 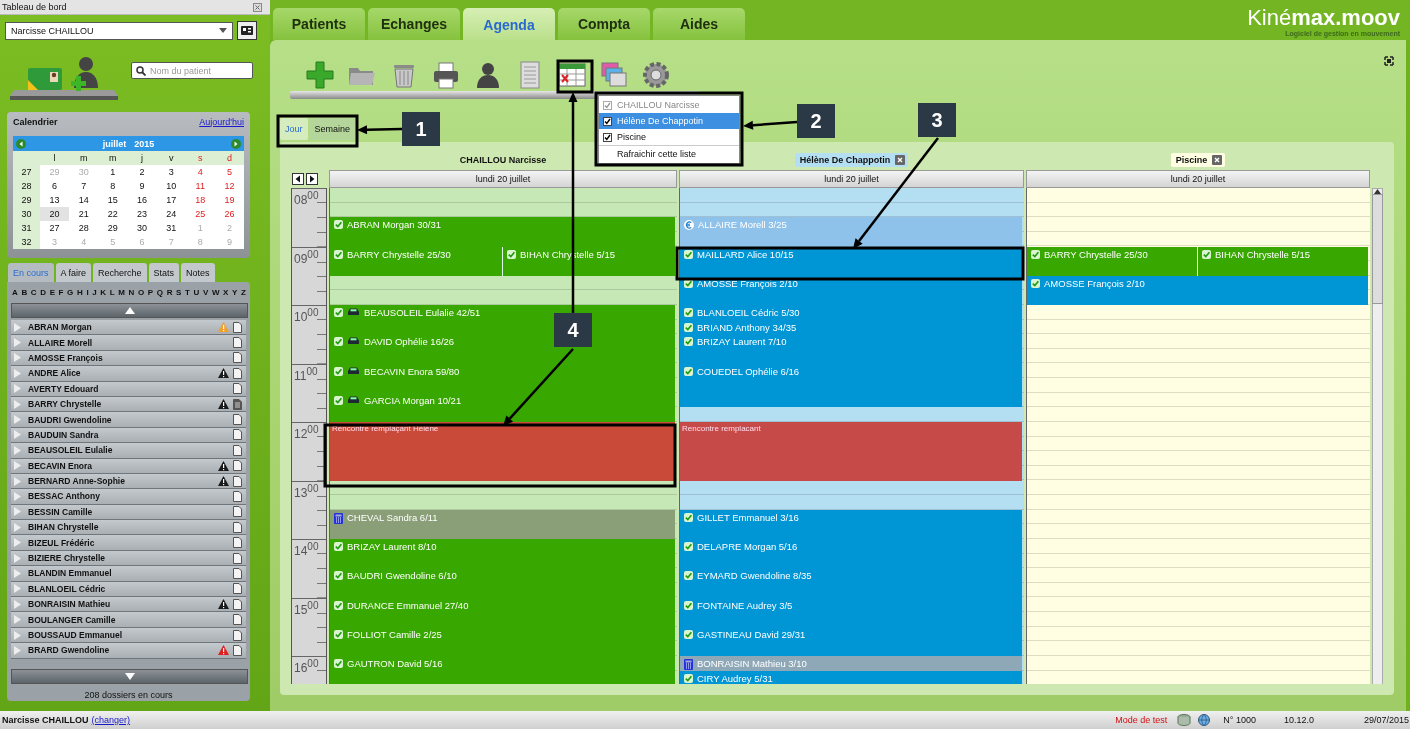 What do you see at coordinates (171, 228) in the screenshot?
I see `calendar-day: 31` at bounding box center [171, 228].